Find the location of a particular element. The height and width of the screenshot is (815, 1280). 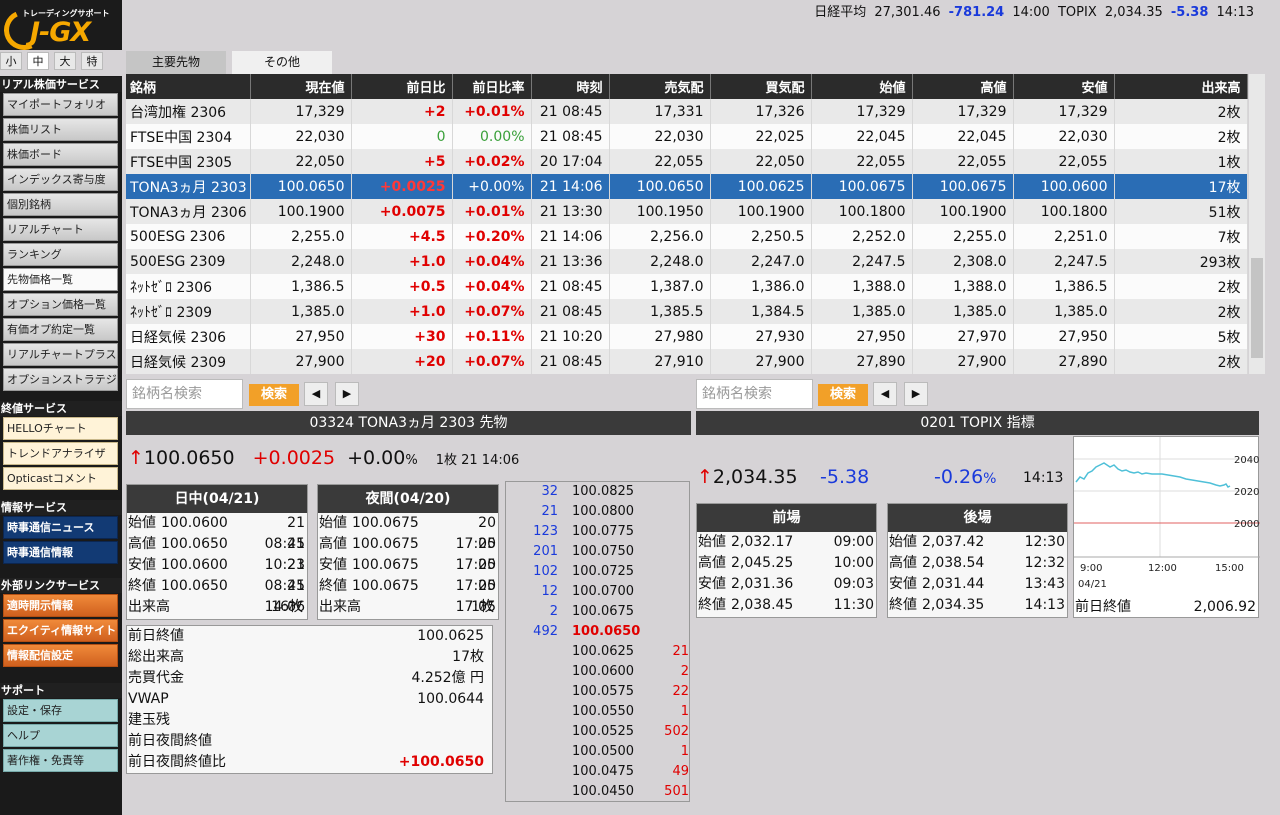

sidebar-item: インデックス寄与度 is located at coordinates (60, 179).